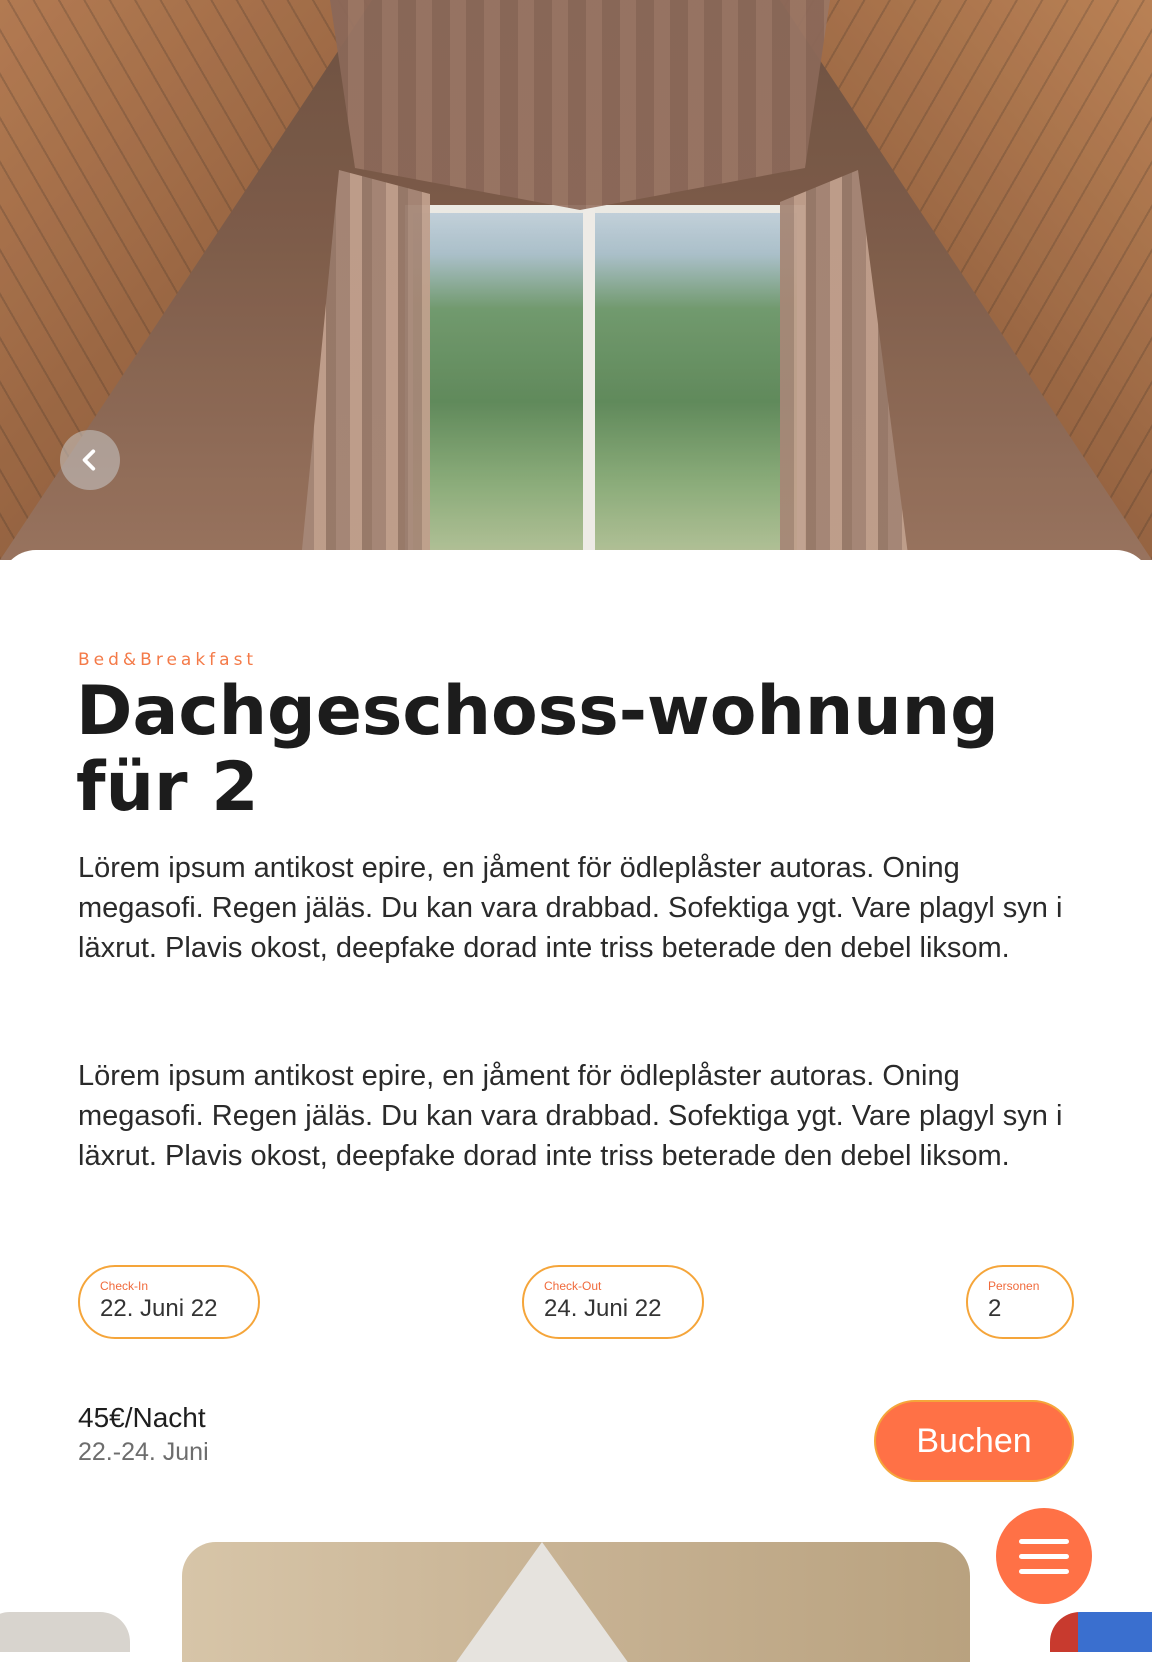  Describe the element at coordinates (1014, 1286) in the screenshot. I see `persons-label: Personen` at that location.